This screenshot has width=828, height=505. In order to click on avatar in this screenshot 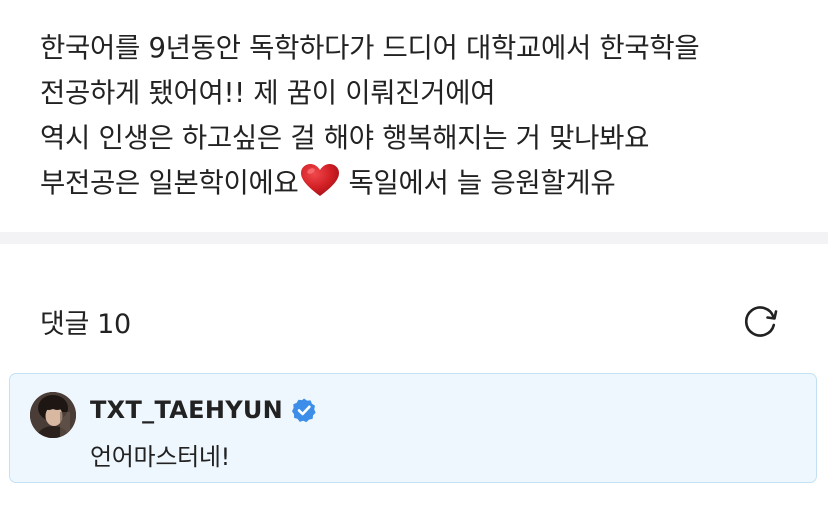, I will do `click(53, 415)`.